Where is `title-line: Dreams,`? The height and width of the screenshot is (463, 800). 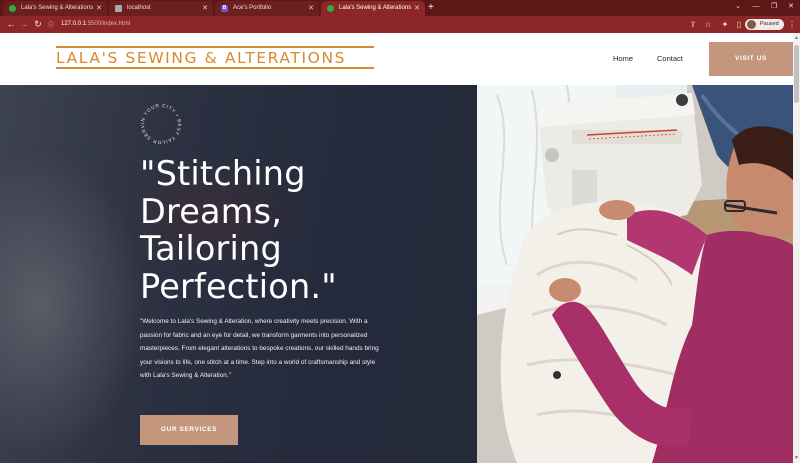 title-line: Dreams, is located at coordinates (211, 211).